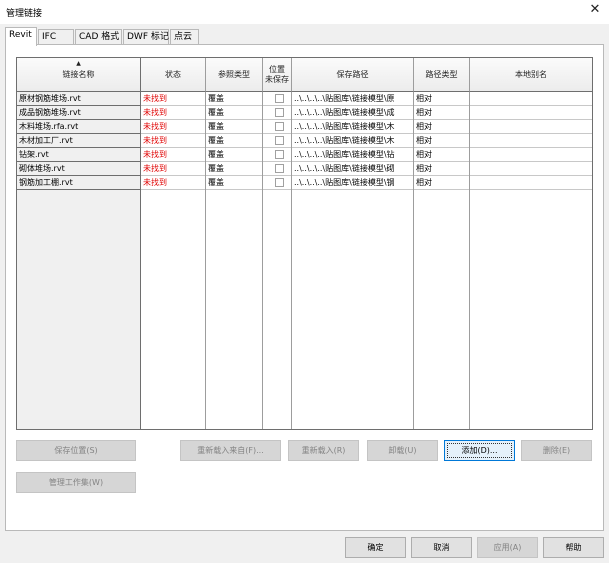 The image size is (609, 563). I want to click on title-bar: 管理链接 ✕, so click(304, 12).